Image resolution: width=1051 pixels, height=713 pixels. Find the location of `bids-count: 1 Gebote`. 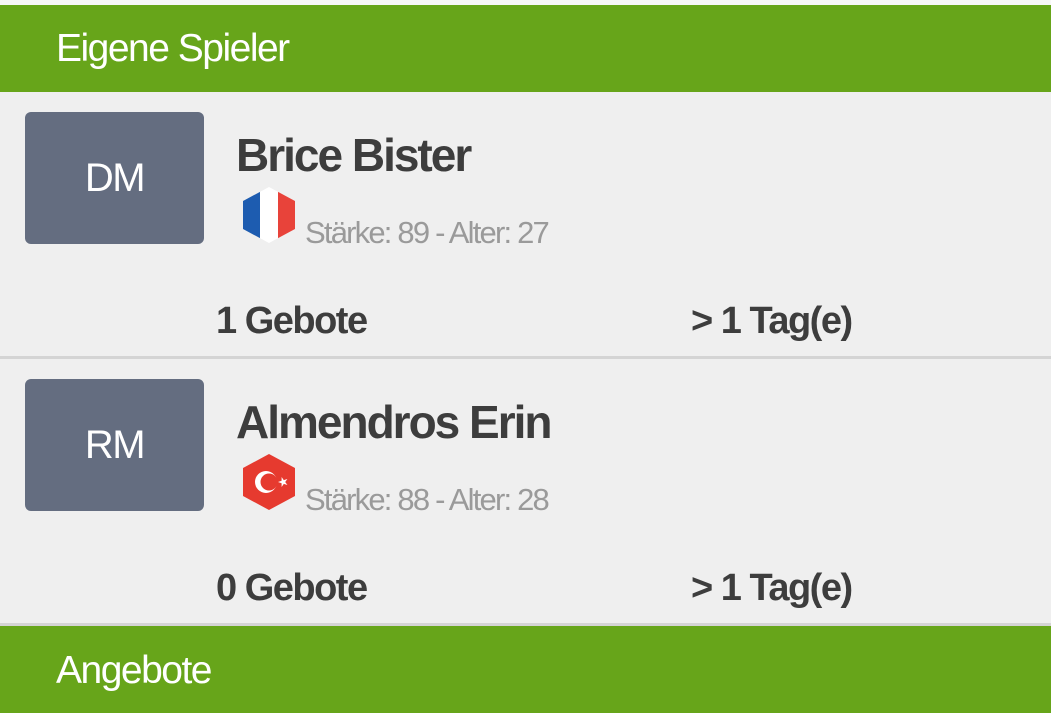

bids-count: 1 Gebote is located at coordinates (292, 321).